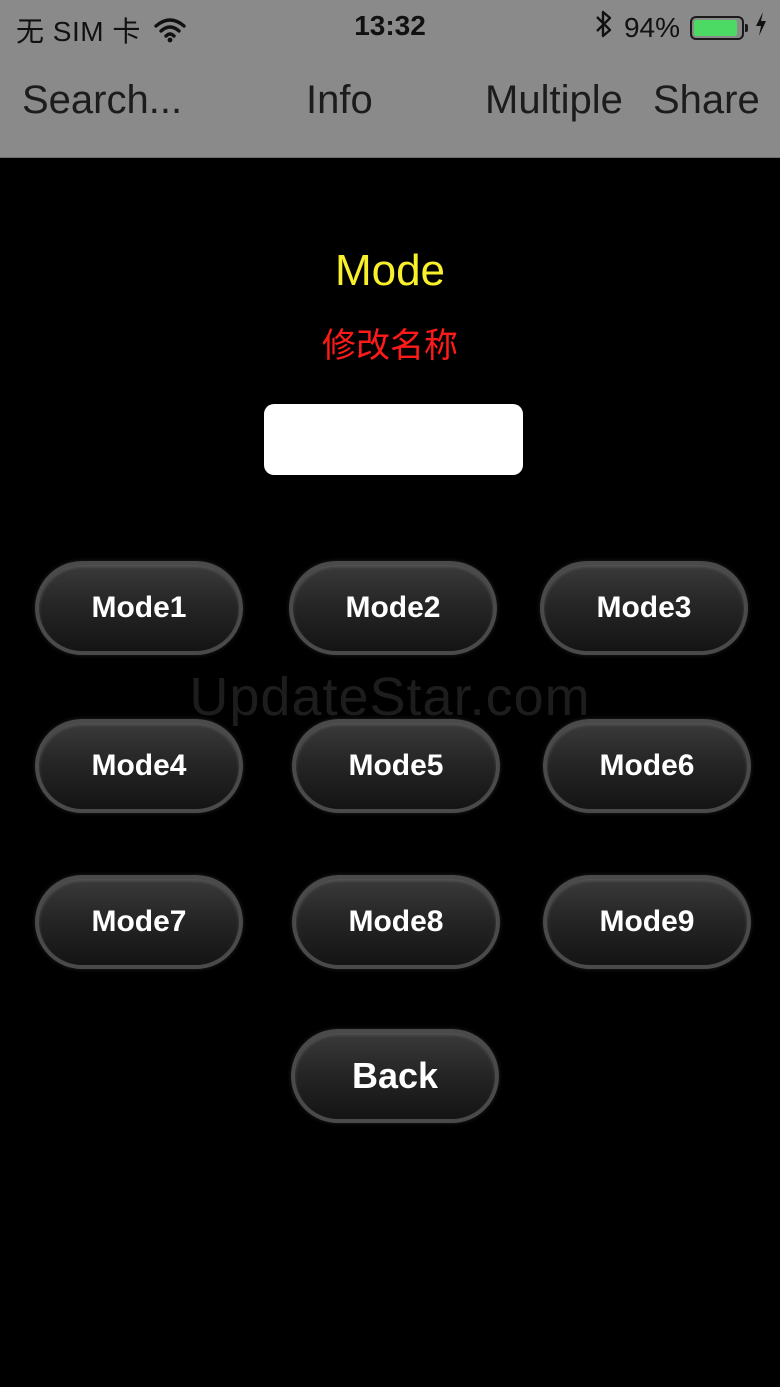  What do you see at coordinates (139, 608) in the screenshot?
I see `mode1-button: Mode1` at bounding box center [139, 608].